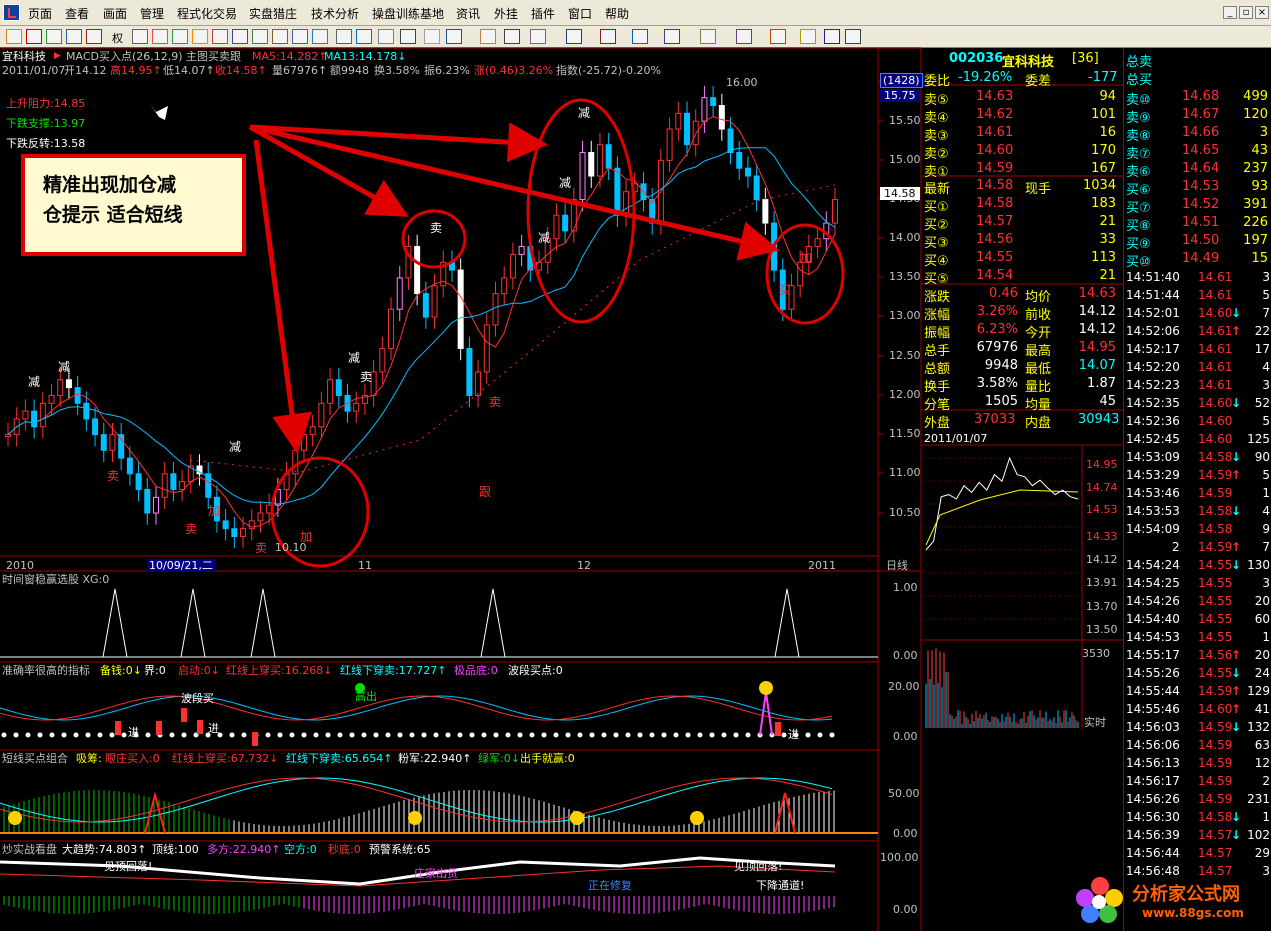  What do you see at coordinates (243, 849) in the screenshot?
I see `pane4-f2: 多方:22.940↑` at bounding box center [243, 849].